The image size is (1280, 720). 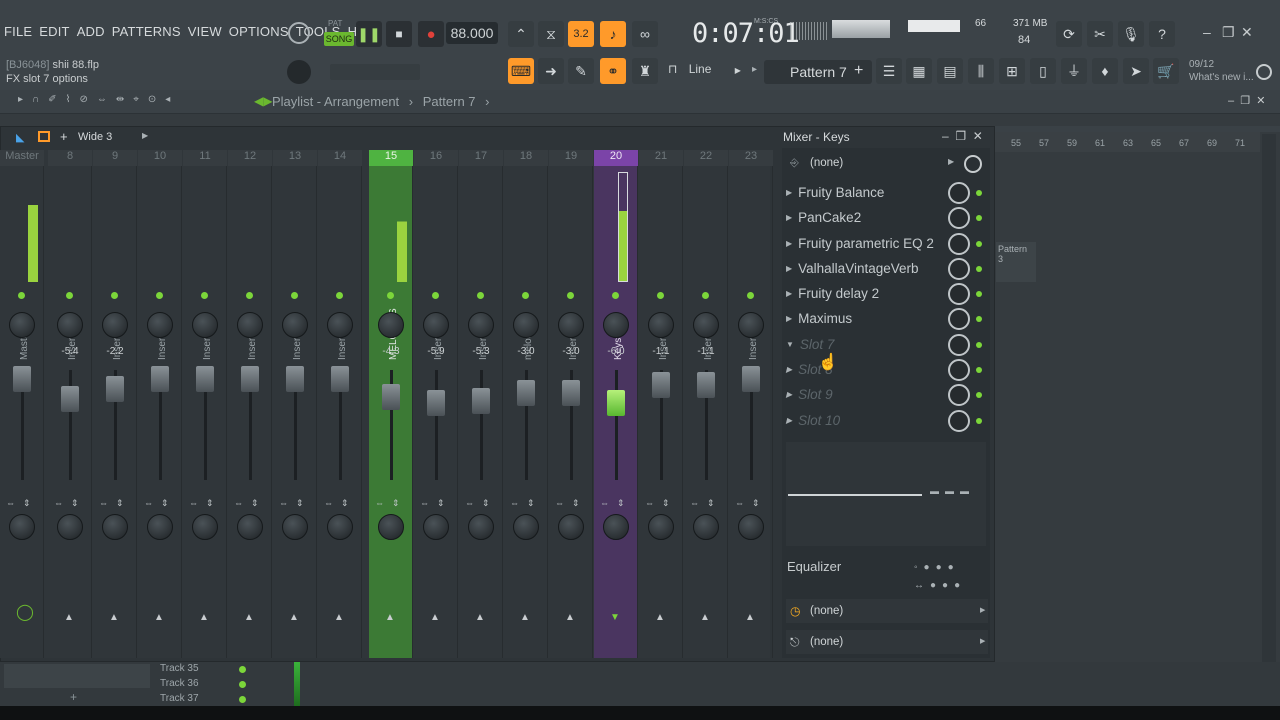 I want to click on mixer-strip: 17 Insert 17 -5.3 ⇔⇕ ▲, so click(x=481, y=404).